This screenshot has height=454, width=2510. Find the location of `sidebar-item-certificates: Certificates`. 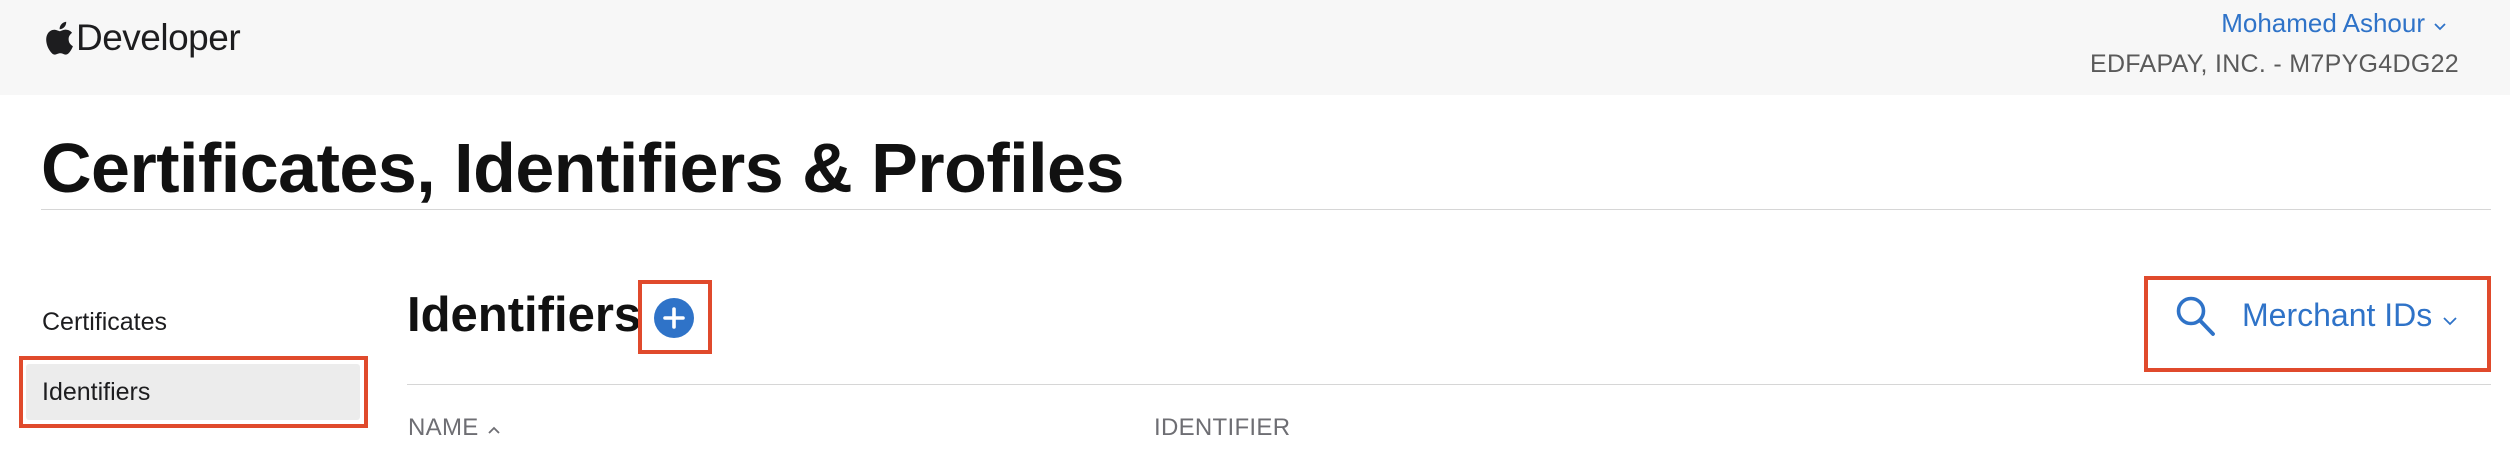

sidebar-item-certificates: Certificates is located at coordinates (193, 322).